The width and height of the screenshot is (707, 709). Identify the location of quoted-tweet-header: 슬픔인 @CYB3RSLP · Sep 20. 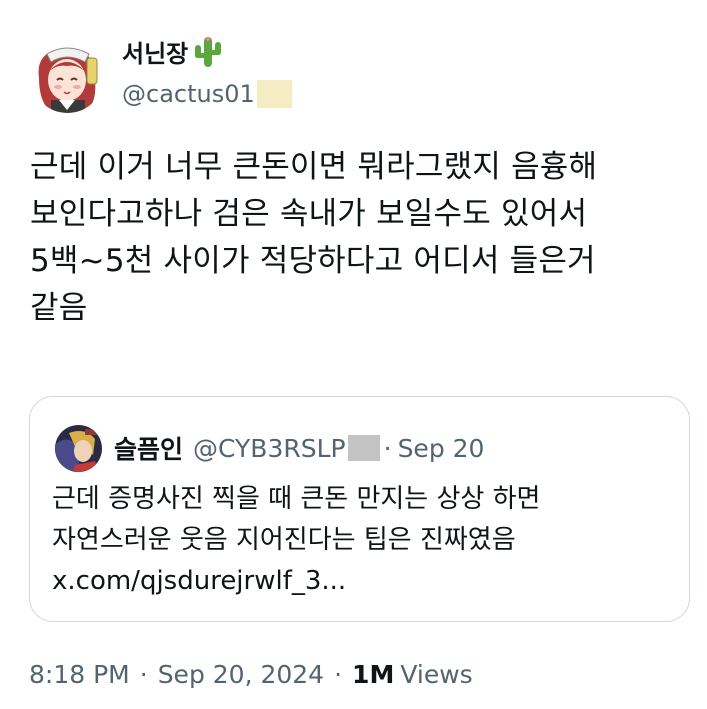
(299, 448).